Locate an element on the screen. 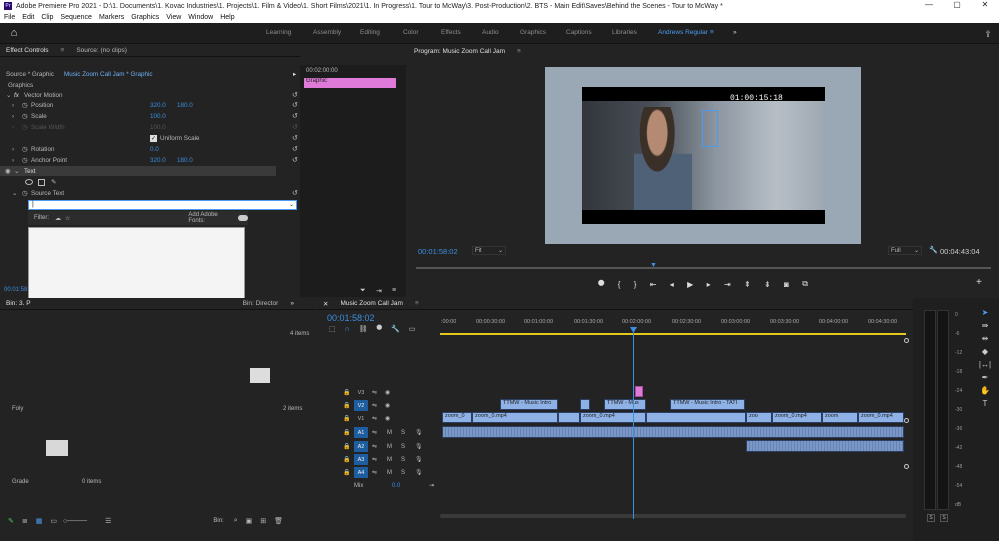 The image size is (999, 541). comparison-view-icon: ⧉ is located at coordinates (805, 284).